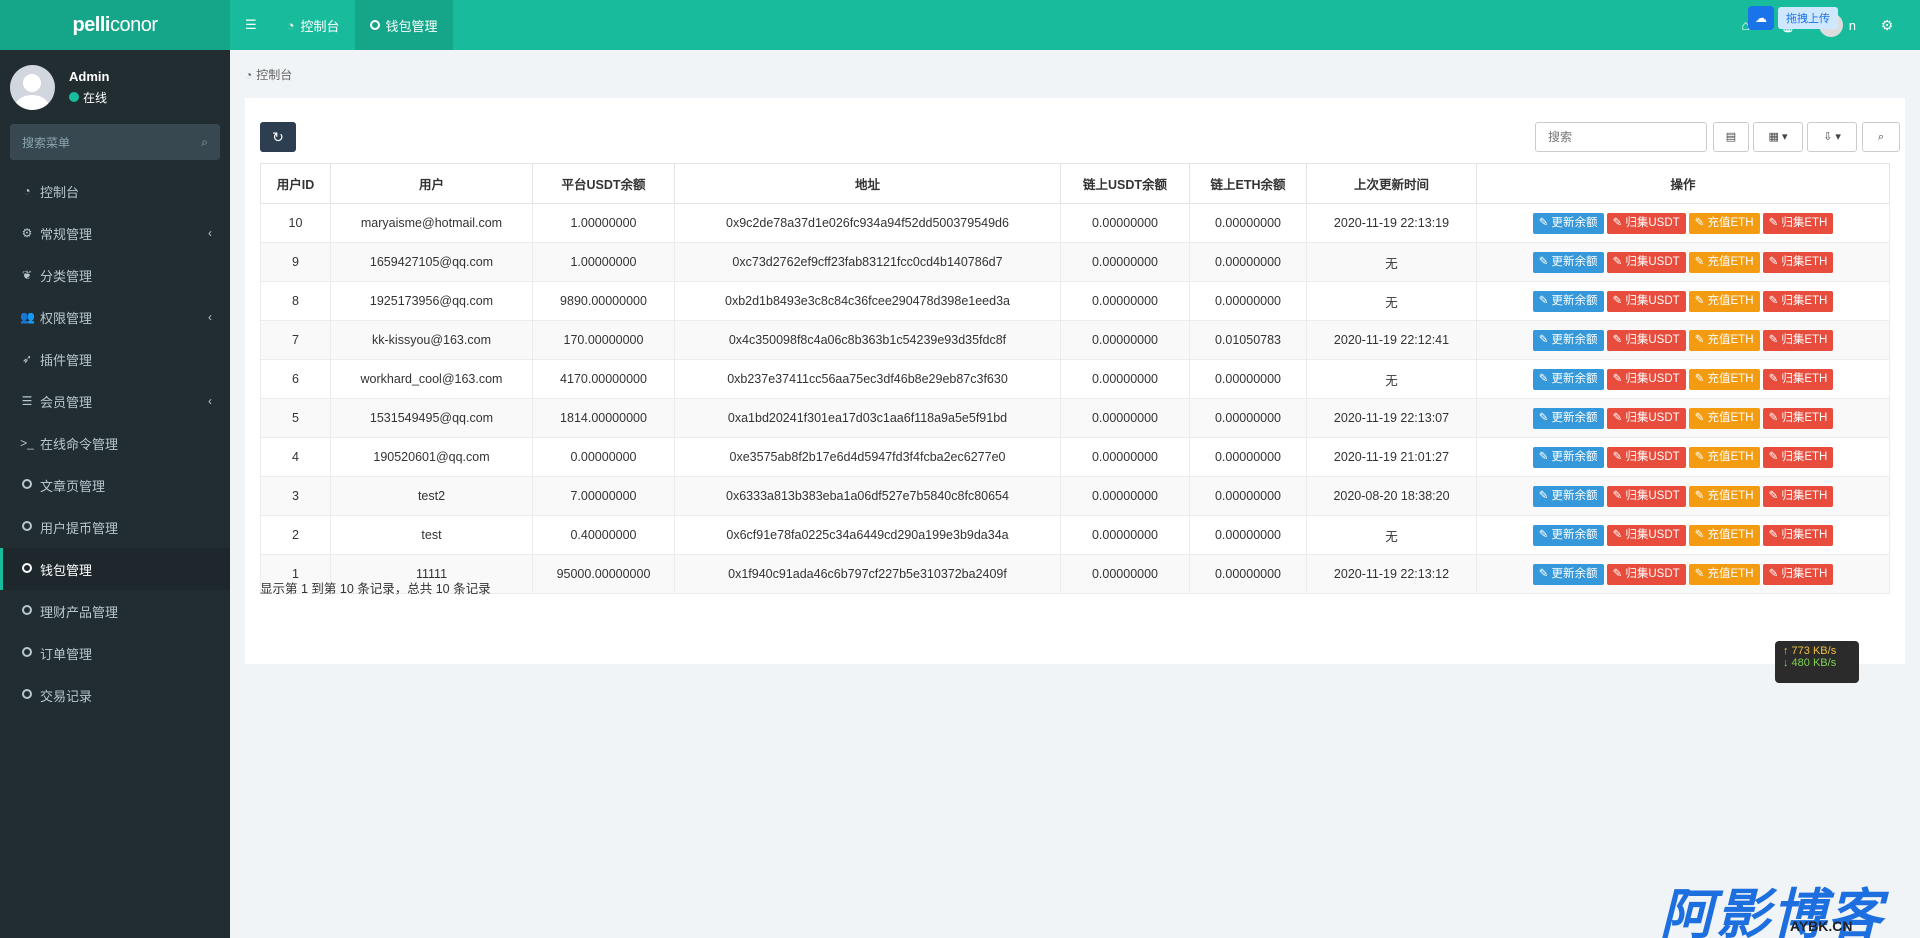  Describe the element at coordinates (115, 569) in the screenshot. I see `sidebar-item-wallet: 钱包管理` at that location.